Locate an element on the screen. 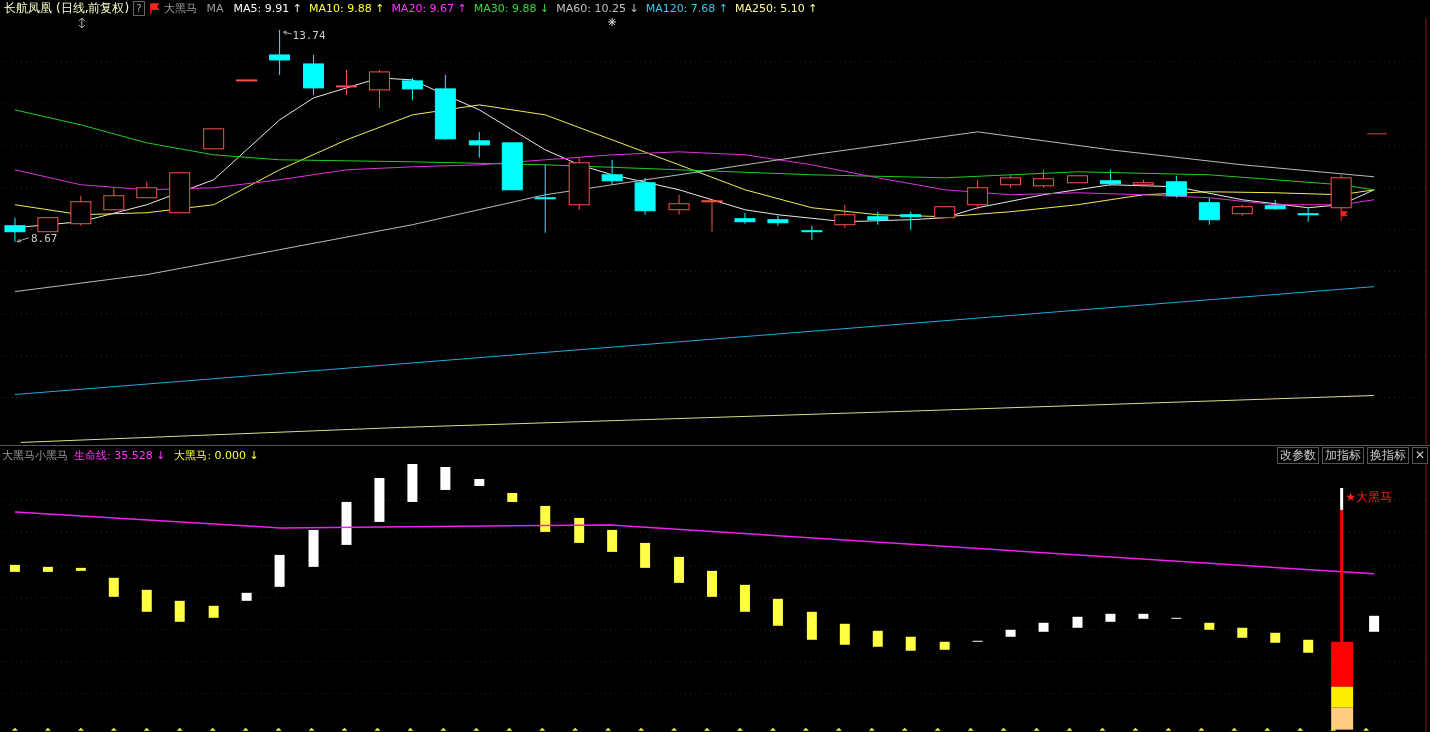 Image resolution: width=1430 pixels, height=732 pixels. ma-value: MA120: 7.68 ↑ is located at coordinates (687, 9).